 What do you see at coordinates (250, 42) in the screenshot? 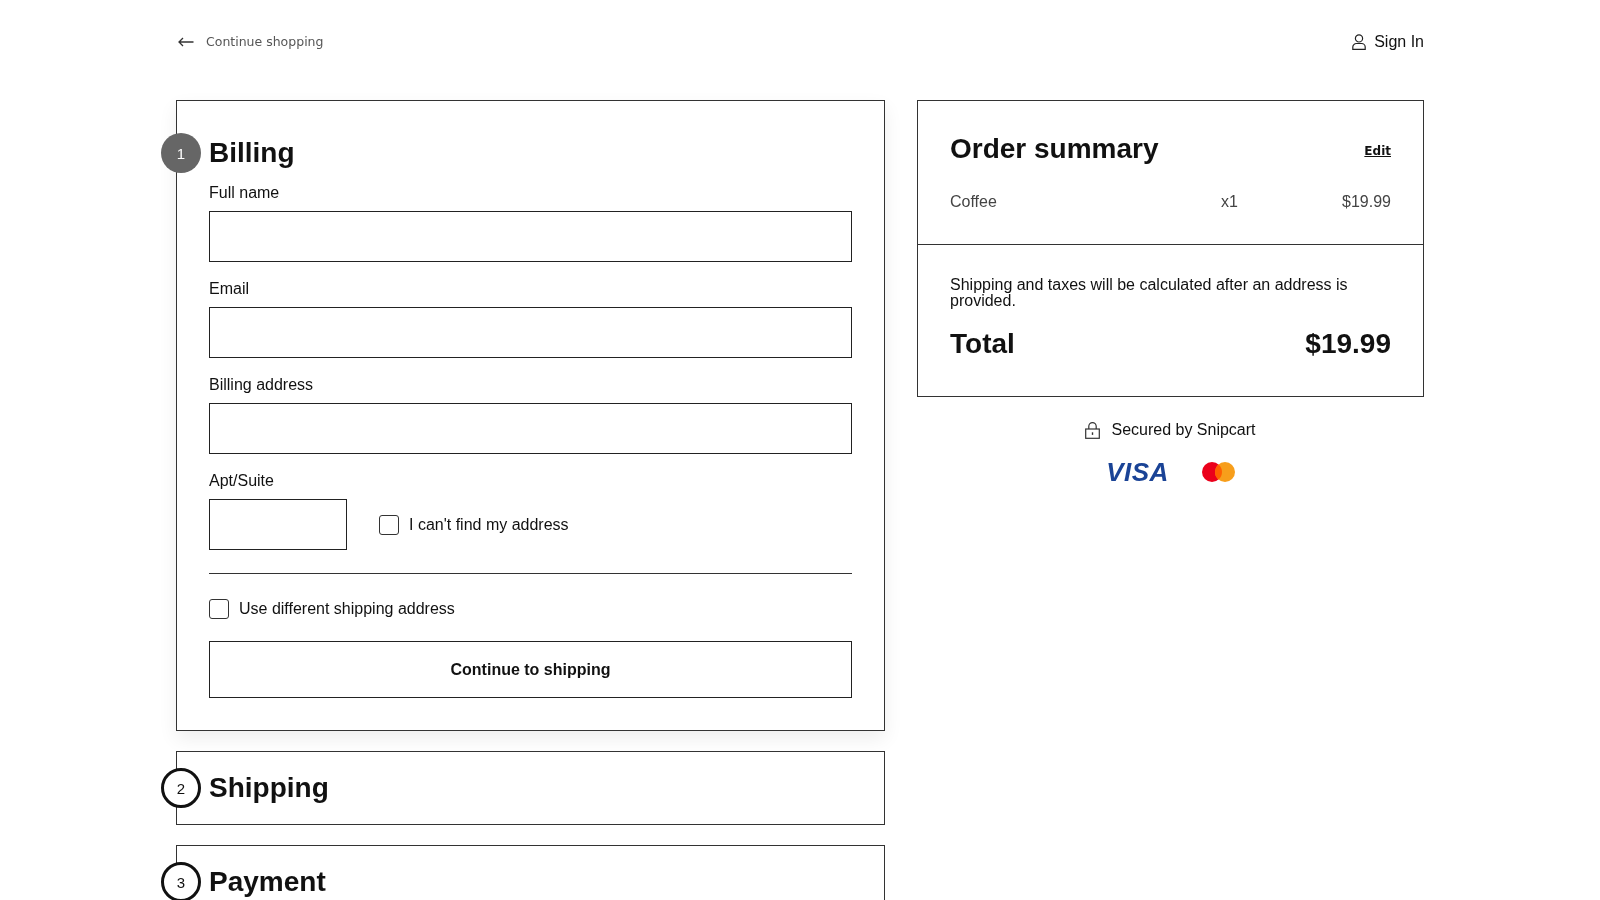
I see `continue-shopping-link: Continue shopping` at bounding box center [250, 42].